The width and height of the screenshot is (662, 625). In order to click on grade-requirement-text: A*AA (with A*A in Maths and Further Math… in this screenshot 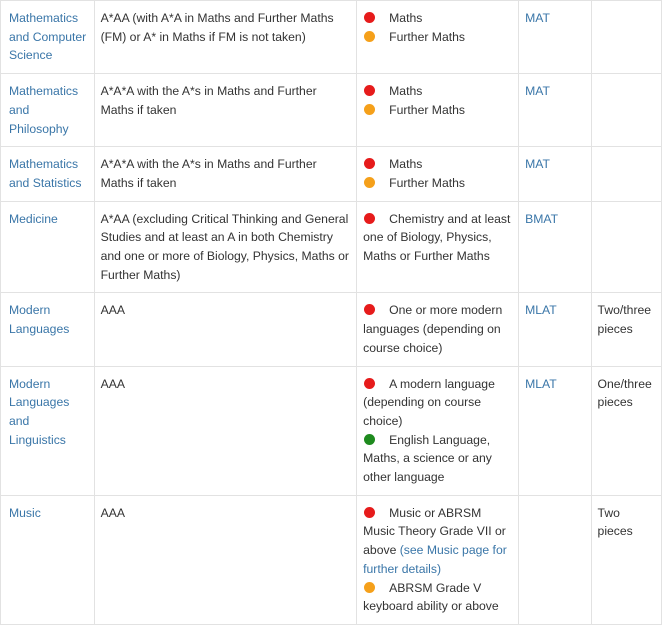, I will do `click(217, 27)`.